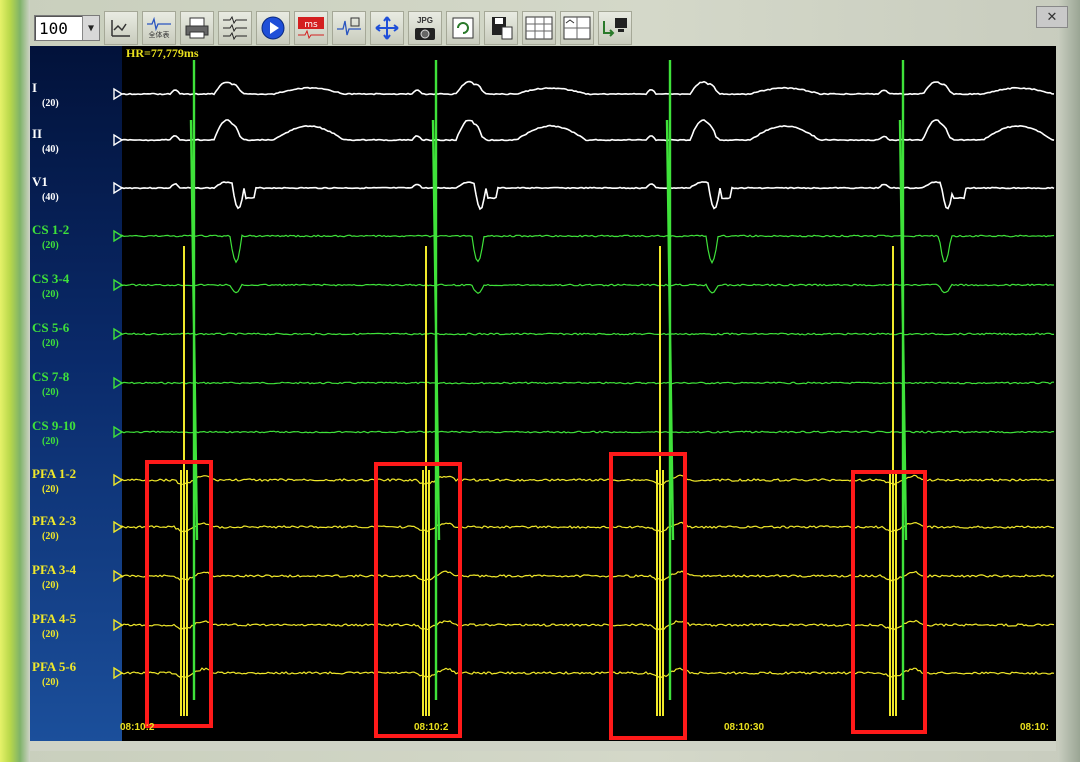 The height and width of the screenshot is (762, 1080). What do you see at coordinates (744, 727) in the screenshot?
I see `time-label: 08:10:30` at bounding box center [744, 727].